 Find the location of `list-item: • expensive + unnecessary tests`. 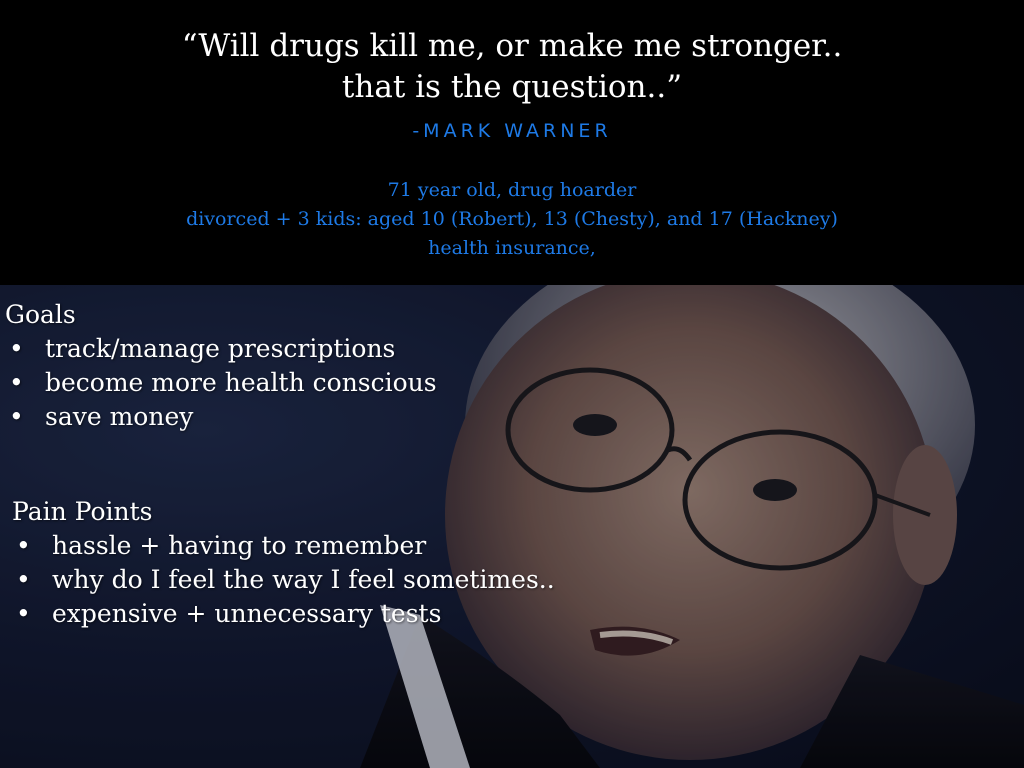

list-item: • expensive + unnecessary tests is located at coordinates (283, 614).